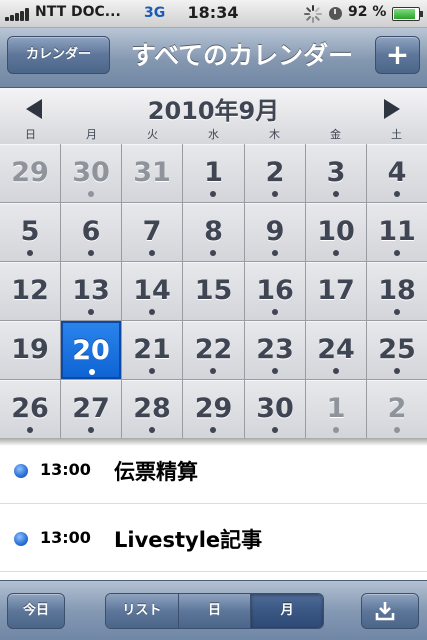  Describe the element at coordinates (397, 350) in the screenshot. I see `calendar-day: 25` at that location.